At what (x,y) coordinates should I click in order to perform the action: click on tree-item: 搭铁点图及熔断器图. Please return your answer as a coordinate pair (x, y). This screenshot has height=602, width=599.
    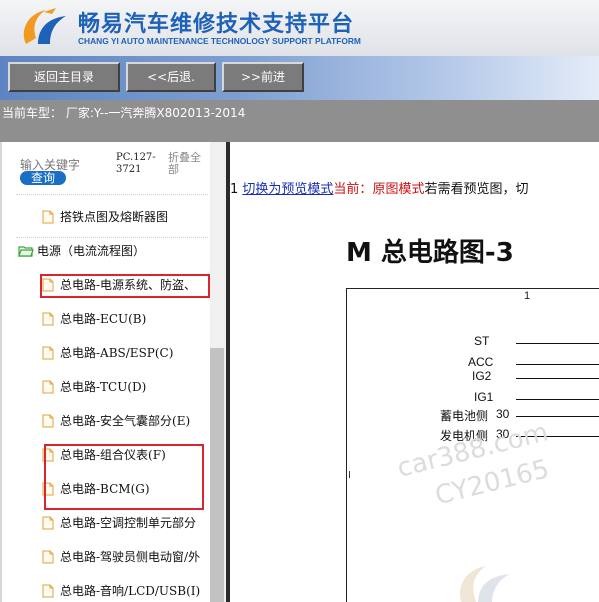
    Looking at the image, I should click on (126, 221).